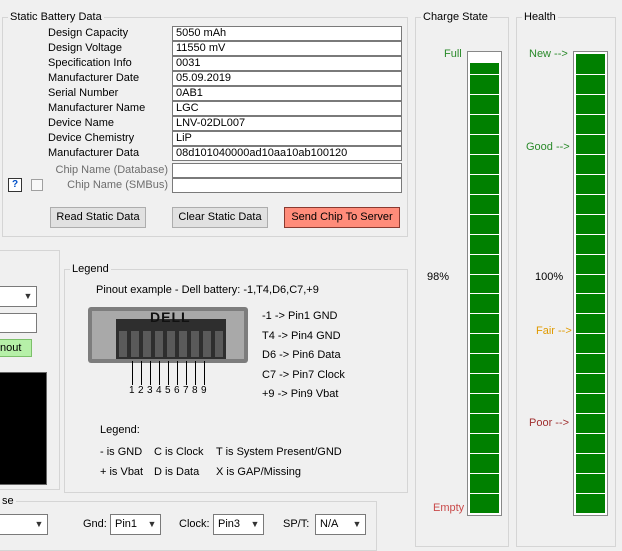 The height and width of the screenshot is (551, 622). Describe the element at coordinates (300, 316) in the screenshot. I see `pin-mapping-item: -1 -> Pin1 GND` at that location.